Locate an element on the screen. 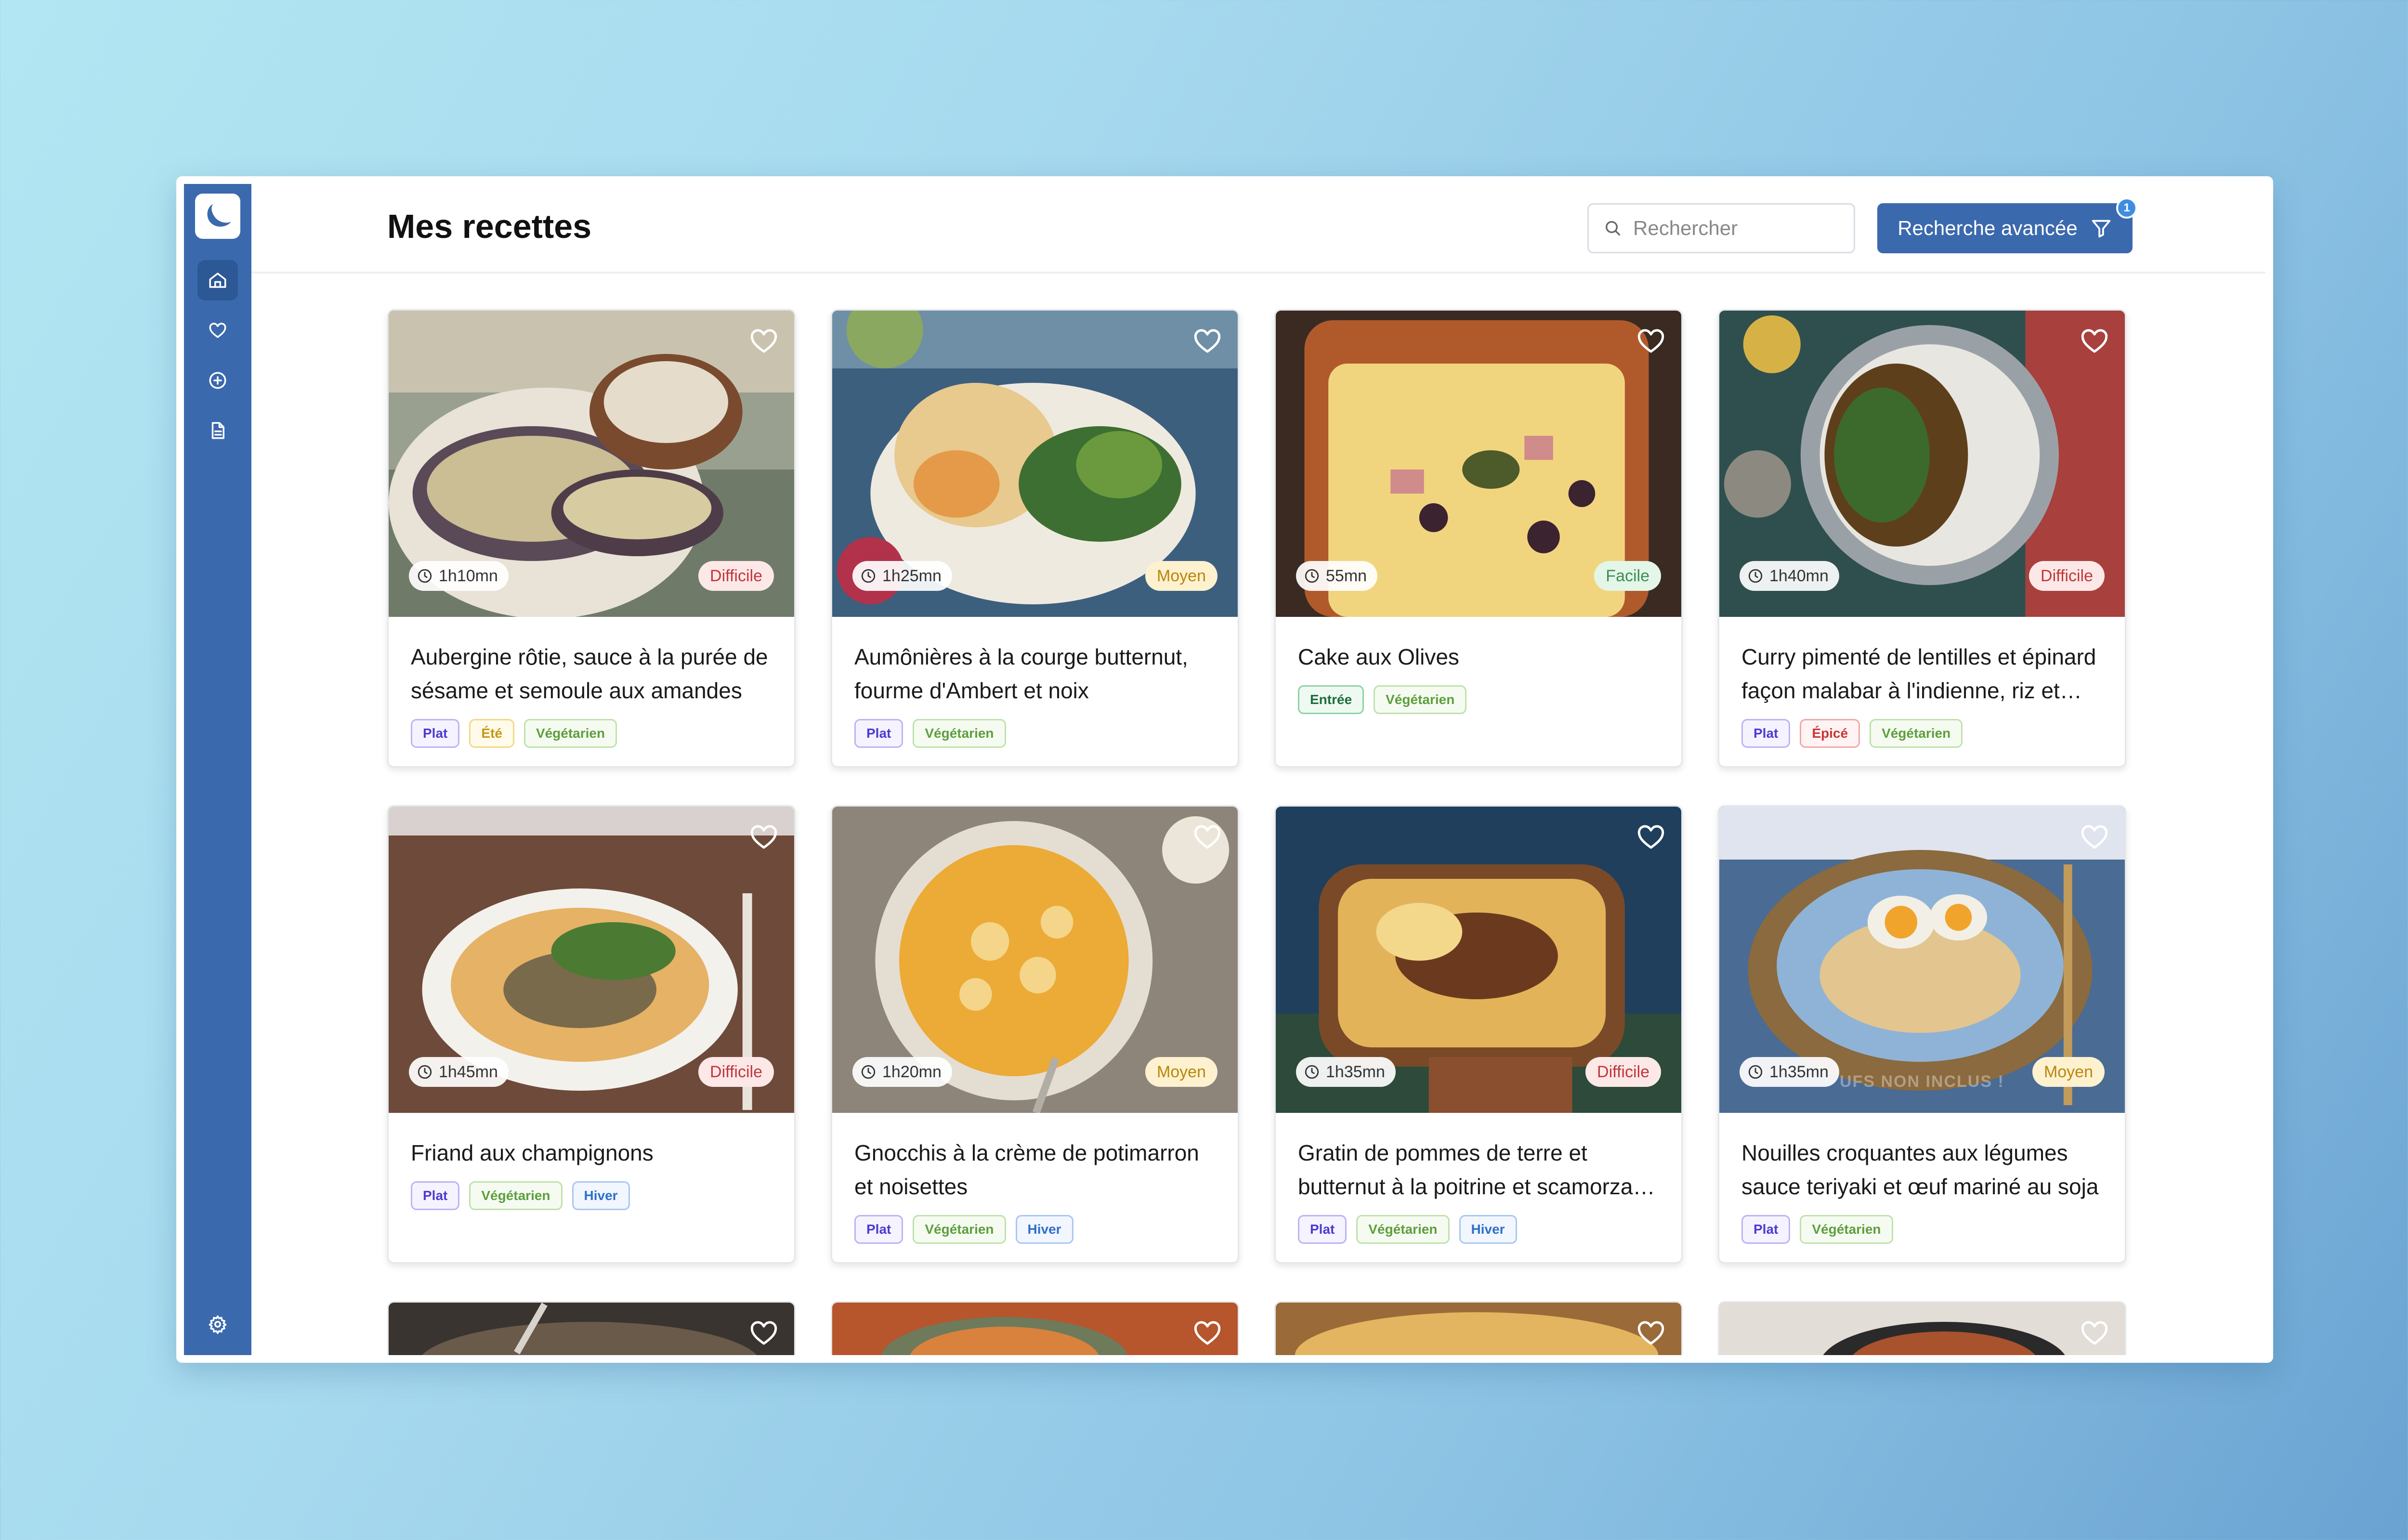 This screenshot has height=1540, width=2408. tag-entree: Entrée is located at coordinates (1331, 699).